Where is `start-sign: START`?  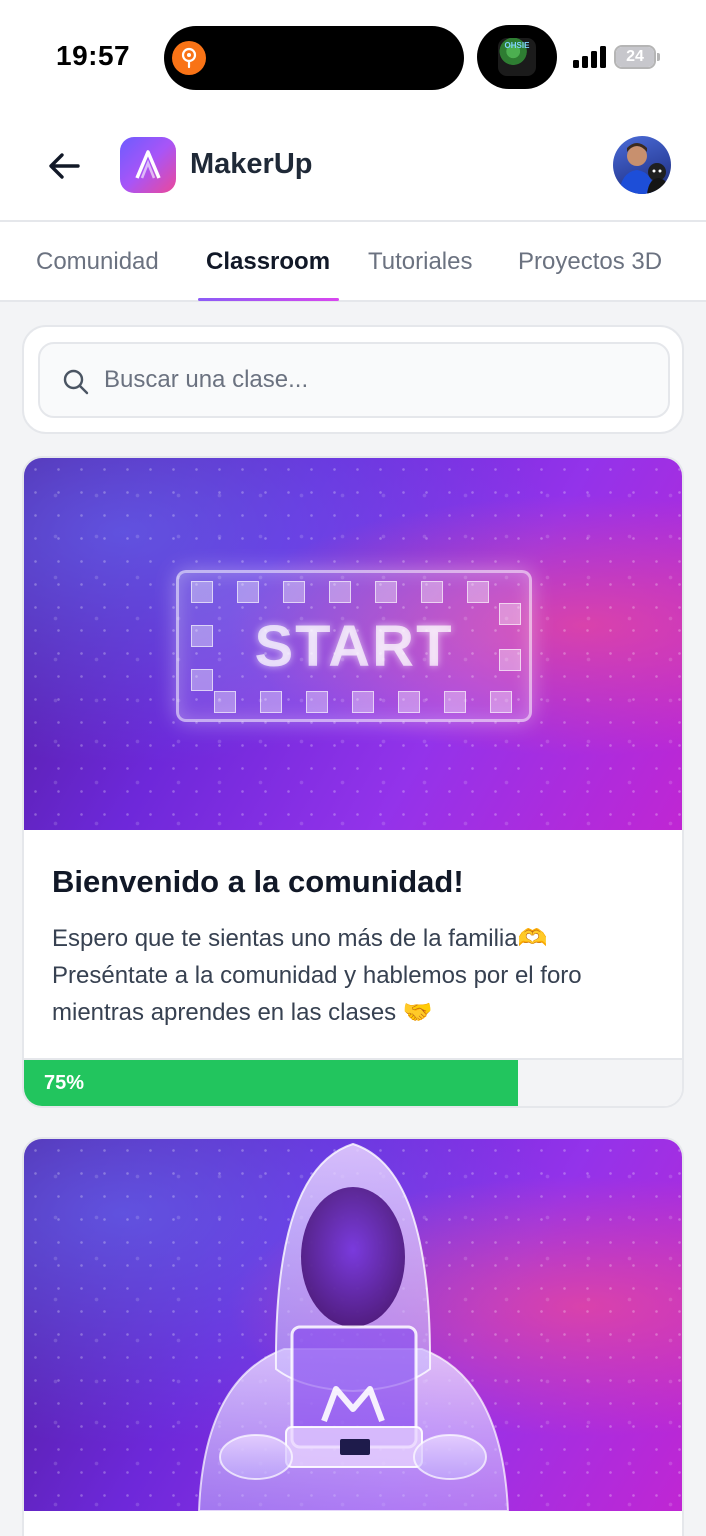
start-sign: START is located at coordinates (354, 646).